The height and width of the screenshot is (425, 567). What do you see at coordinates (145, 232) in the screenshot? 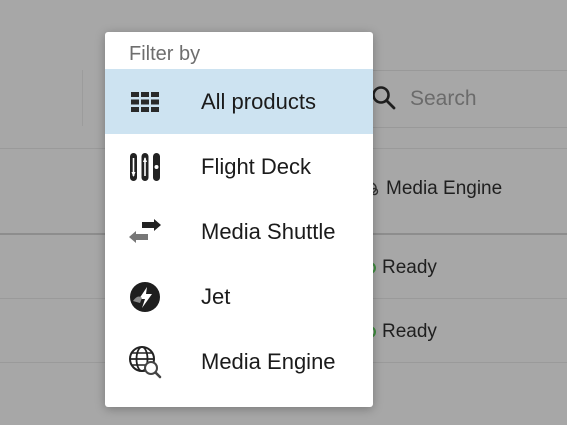
I see `media-shuttle-icon` at bounding box center [145, 232].